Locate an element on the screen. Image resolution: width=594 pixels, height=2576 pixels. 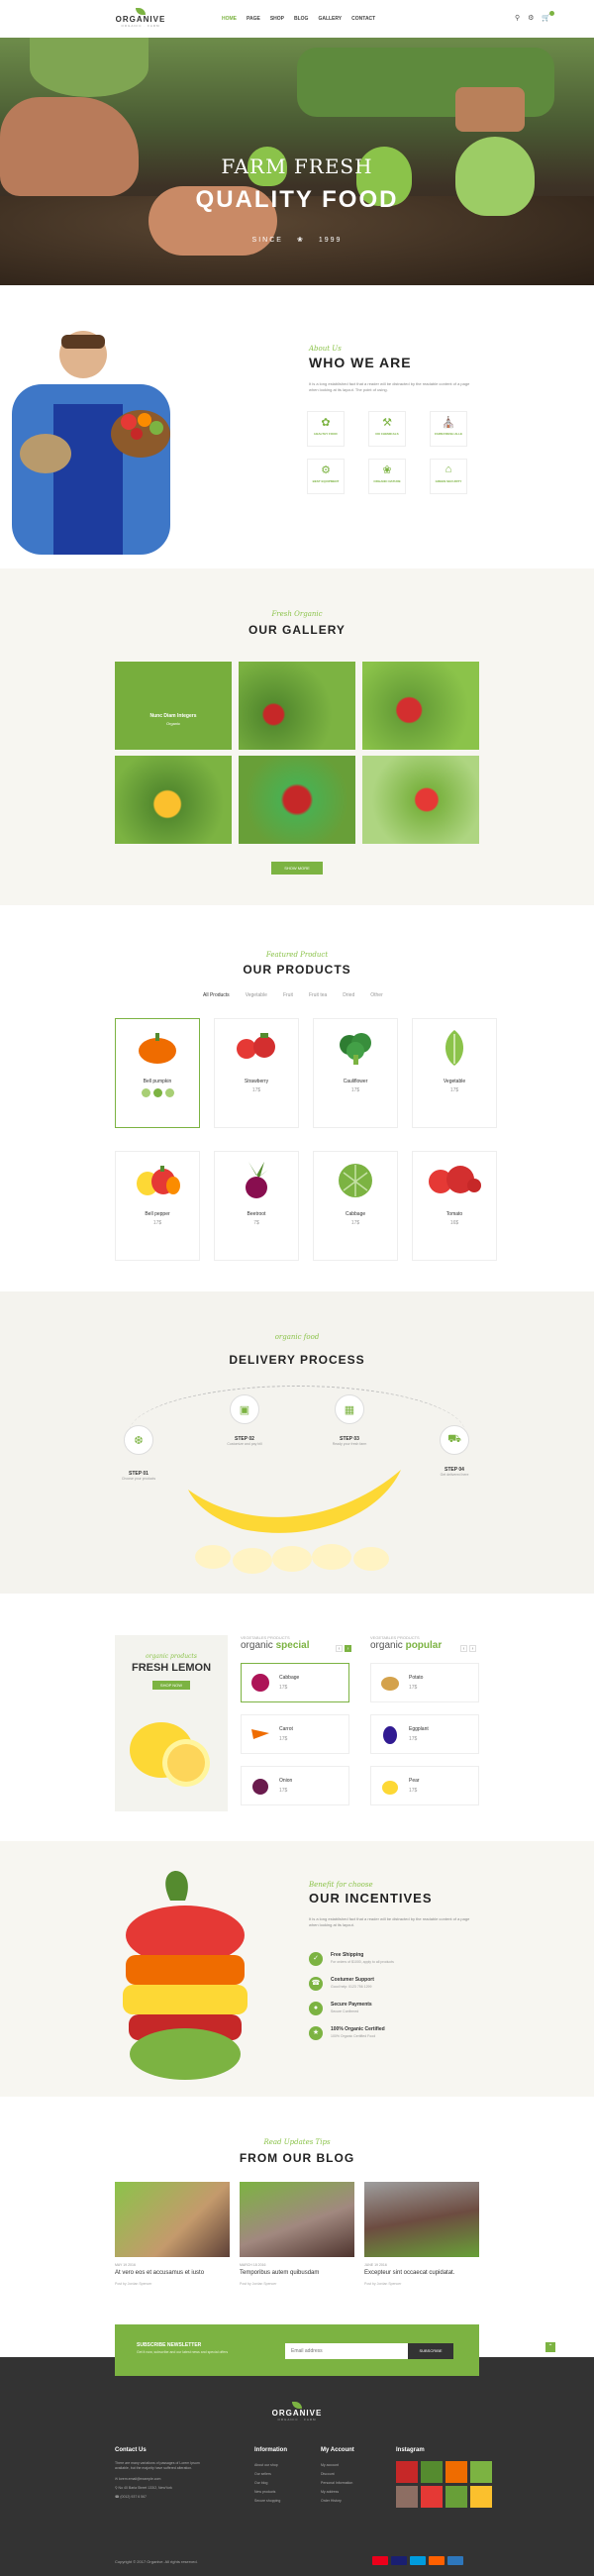
list-item: Onion 17$ is located at coordinates (295, 1785).